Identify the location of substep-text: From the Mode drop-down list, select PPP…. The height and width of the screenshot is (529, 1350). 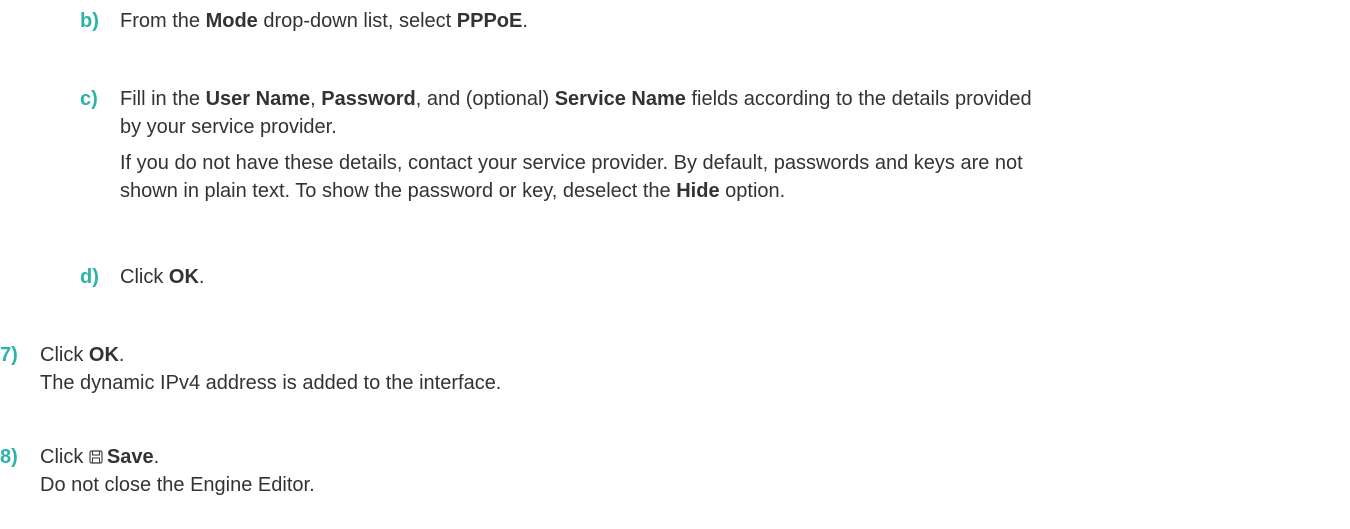
(715, 21).